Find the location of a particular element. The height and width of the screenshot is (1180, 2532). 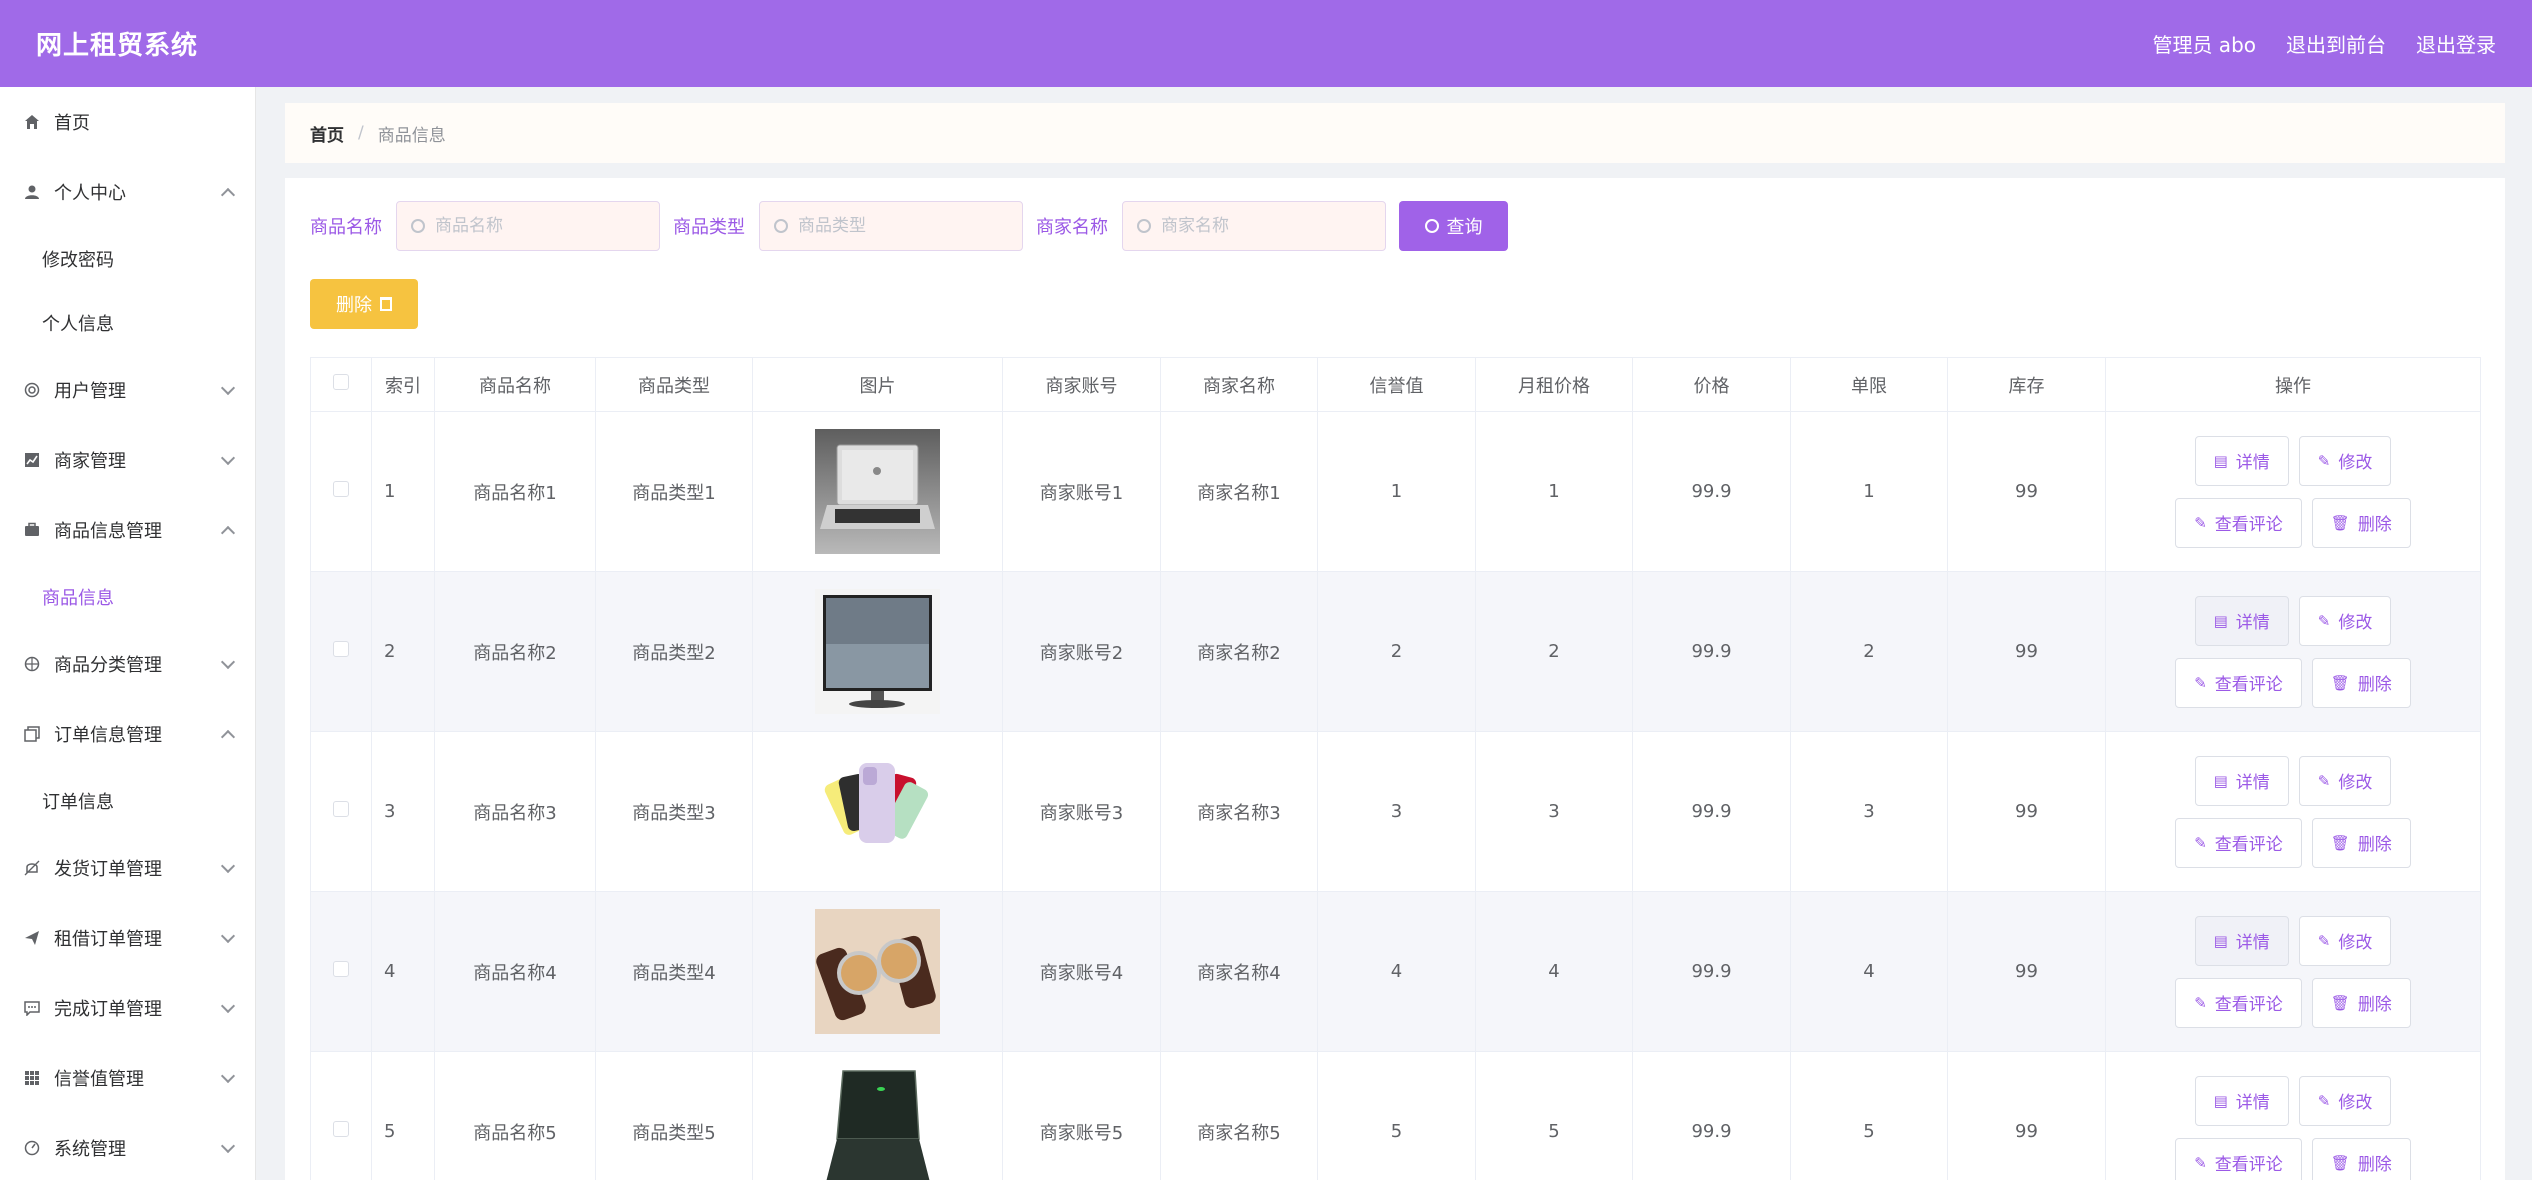

product-name-input is located at coordinates (535, 226).